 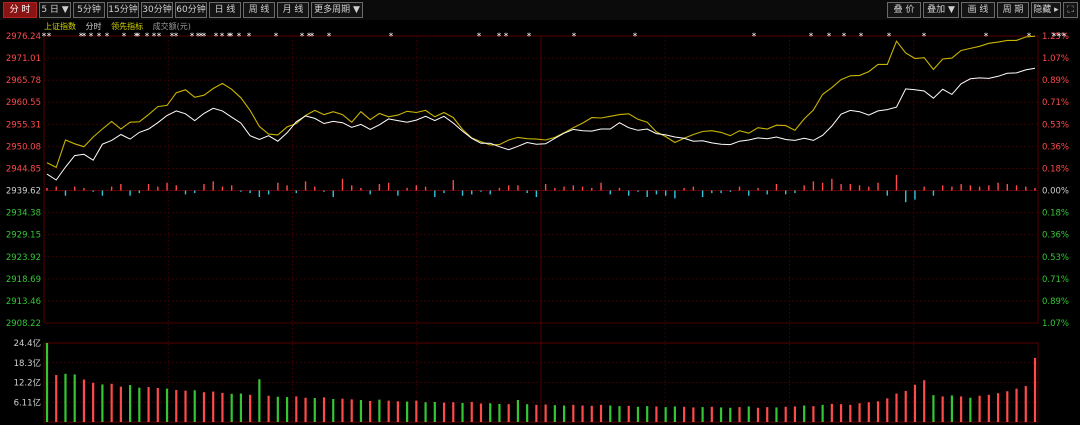 What do you see at coordinates (23, 59) in the screenshot?
I see `price-tick-label: 2971.01` at bounding box center [23, 59].